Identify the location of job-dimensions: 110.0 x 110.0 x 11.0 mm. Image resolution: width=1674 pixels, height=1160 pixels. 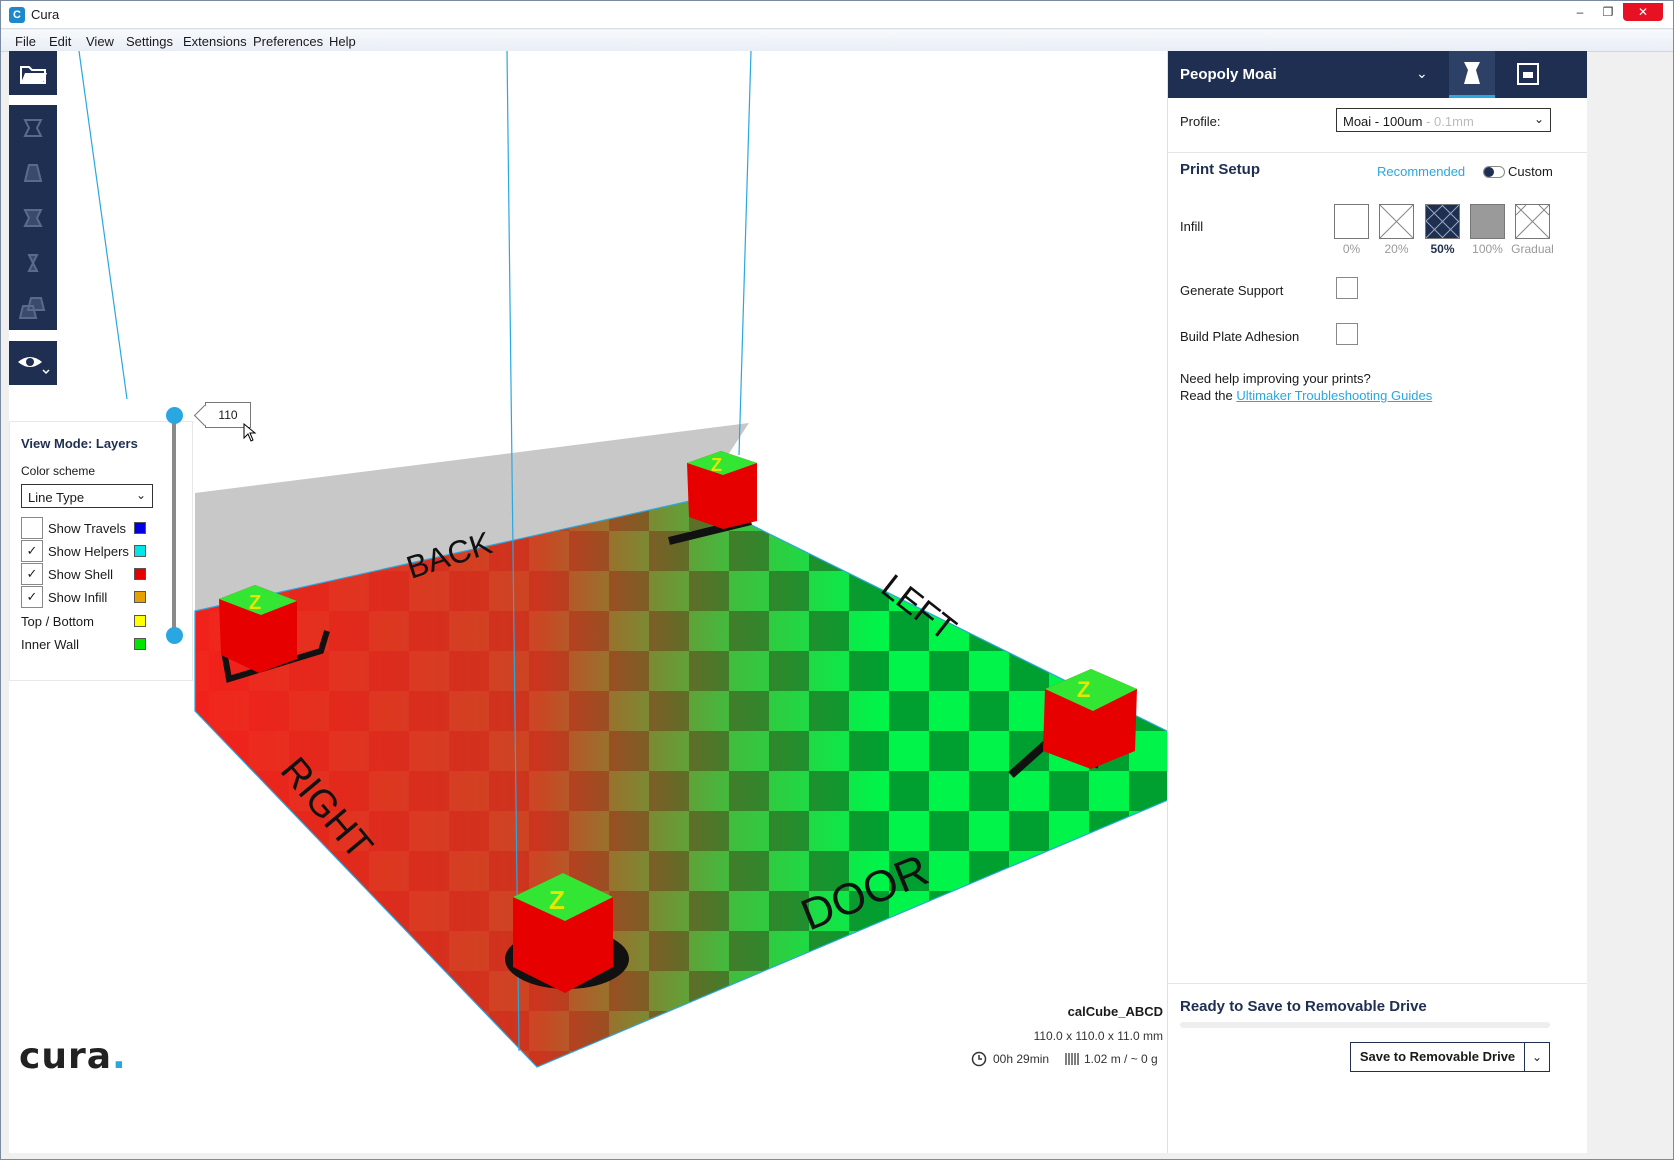
(1098, 1036).